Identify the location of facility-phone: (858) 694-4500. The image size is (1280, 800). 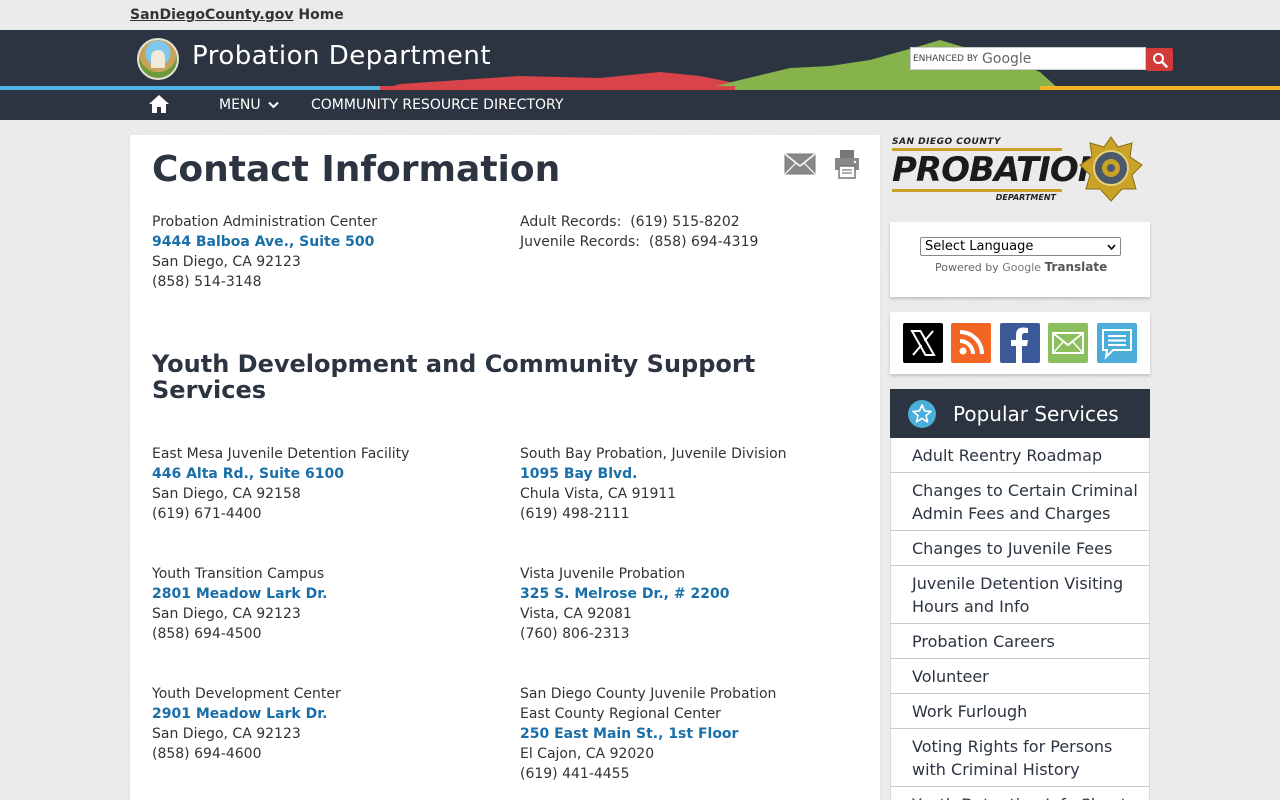
(207, 634).